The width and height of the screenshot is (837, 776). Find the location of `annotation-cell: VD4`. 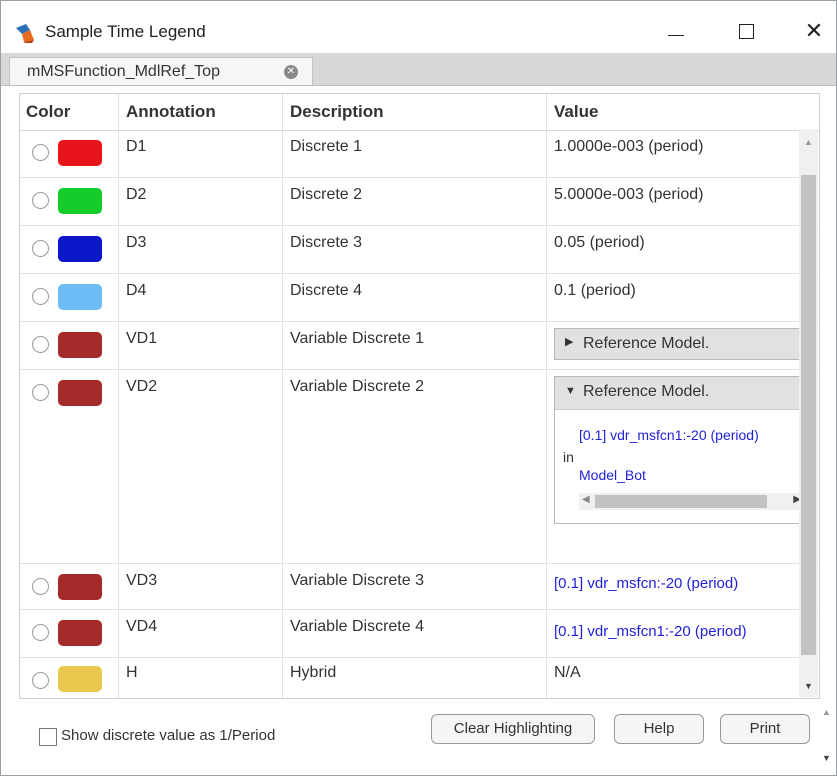

annotation-cell: VD4 is located at coordinates (142, 626).